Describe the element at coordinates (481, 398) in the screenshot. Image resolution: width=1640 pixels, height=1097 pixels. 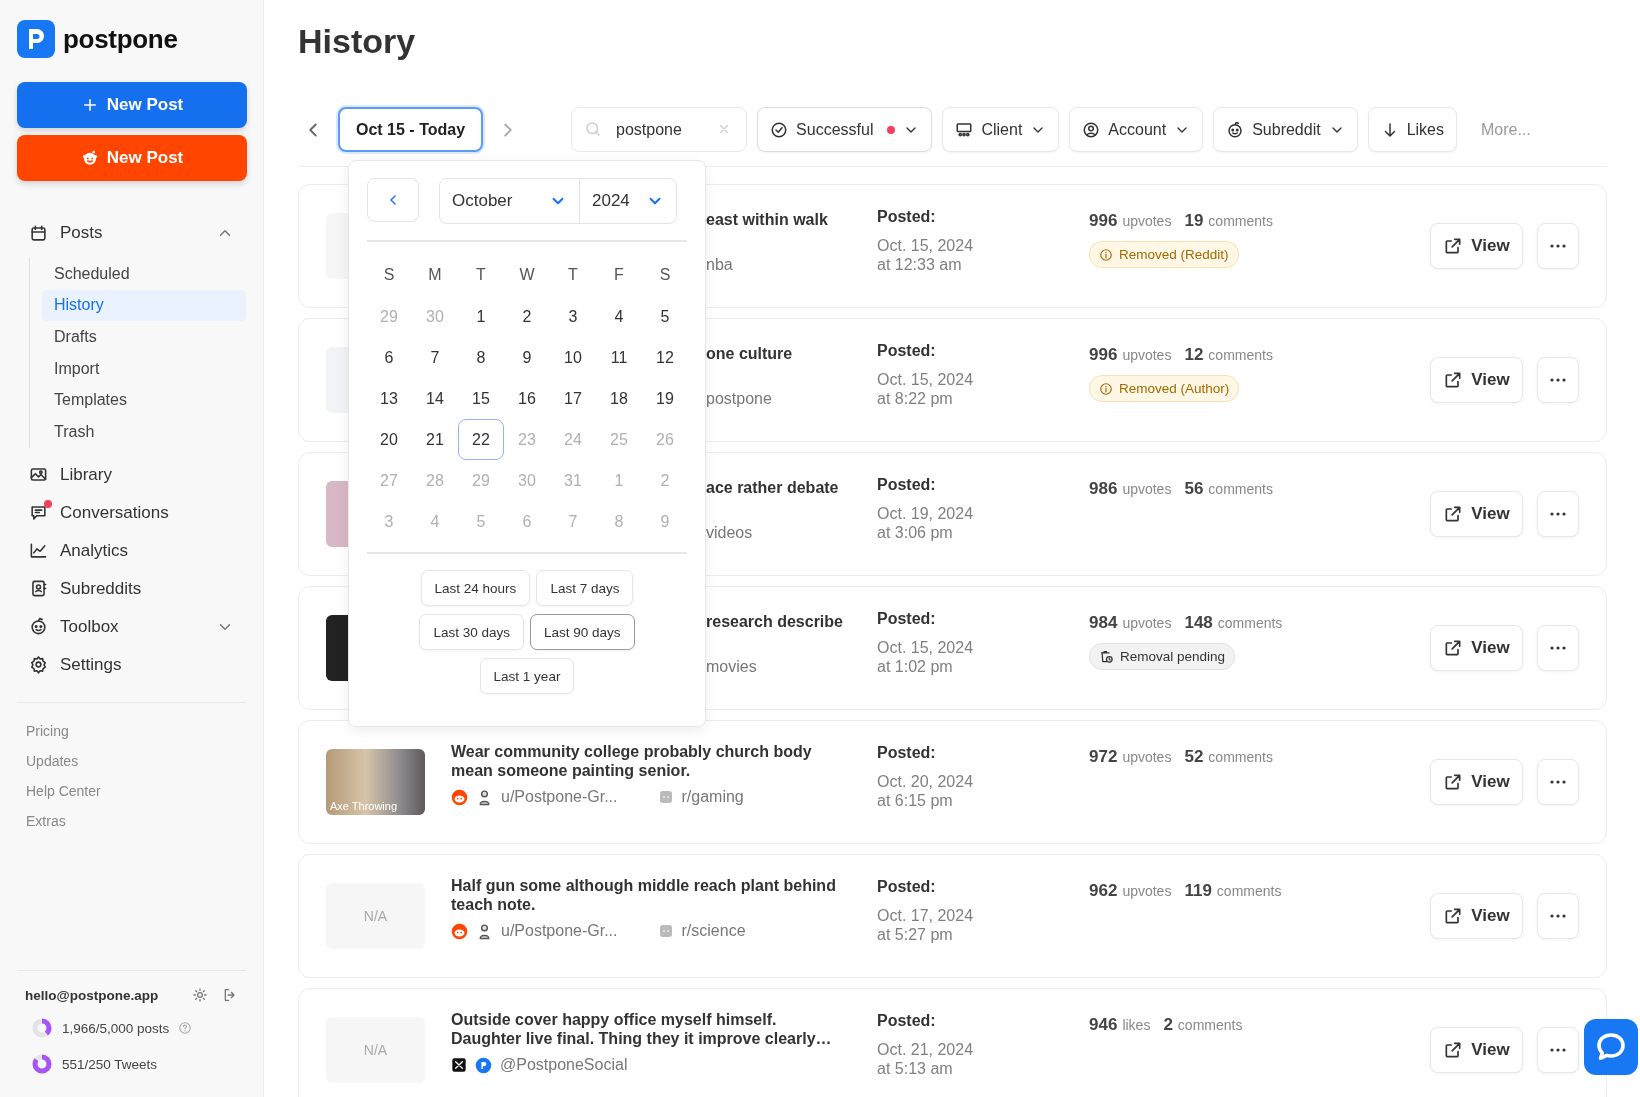
I see `calendar-day: 15` at that location.